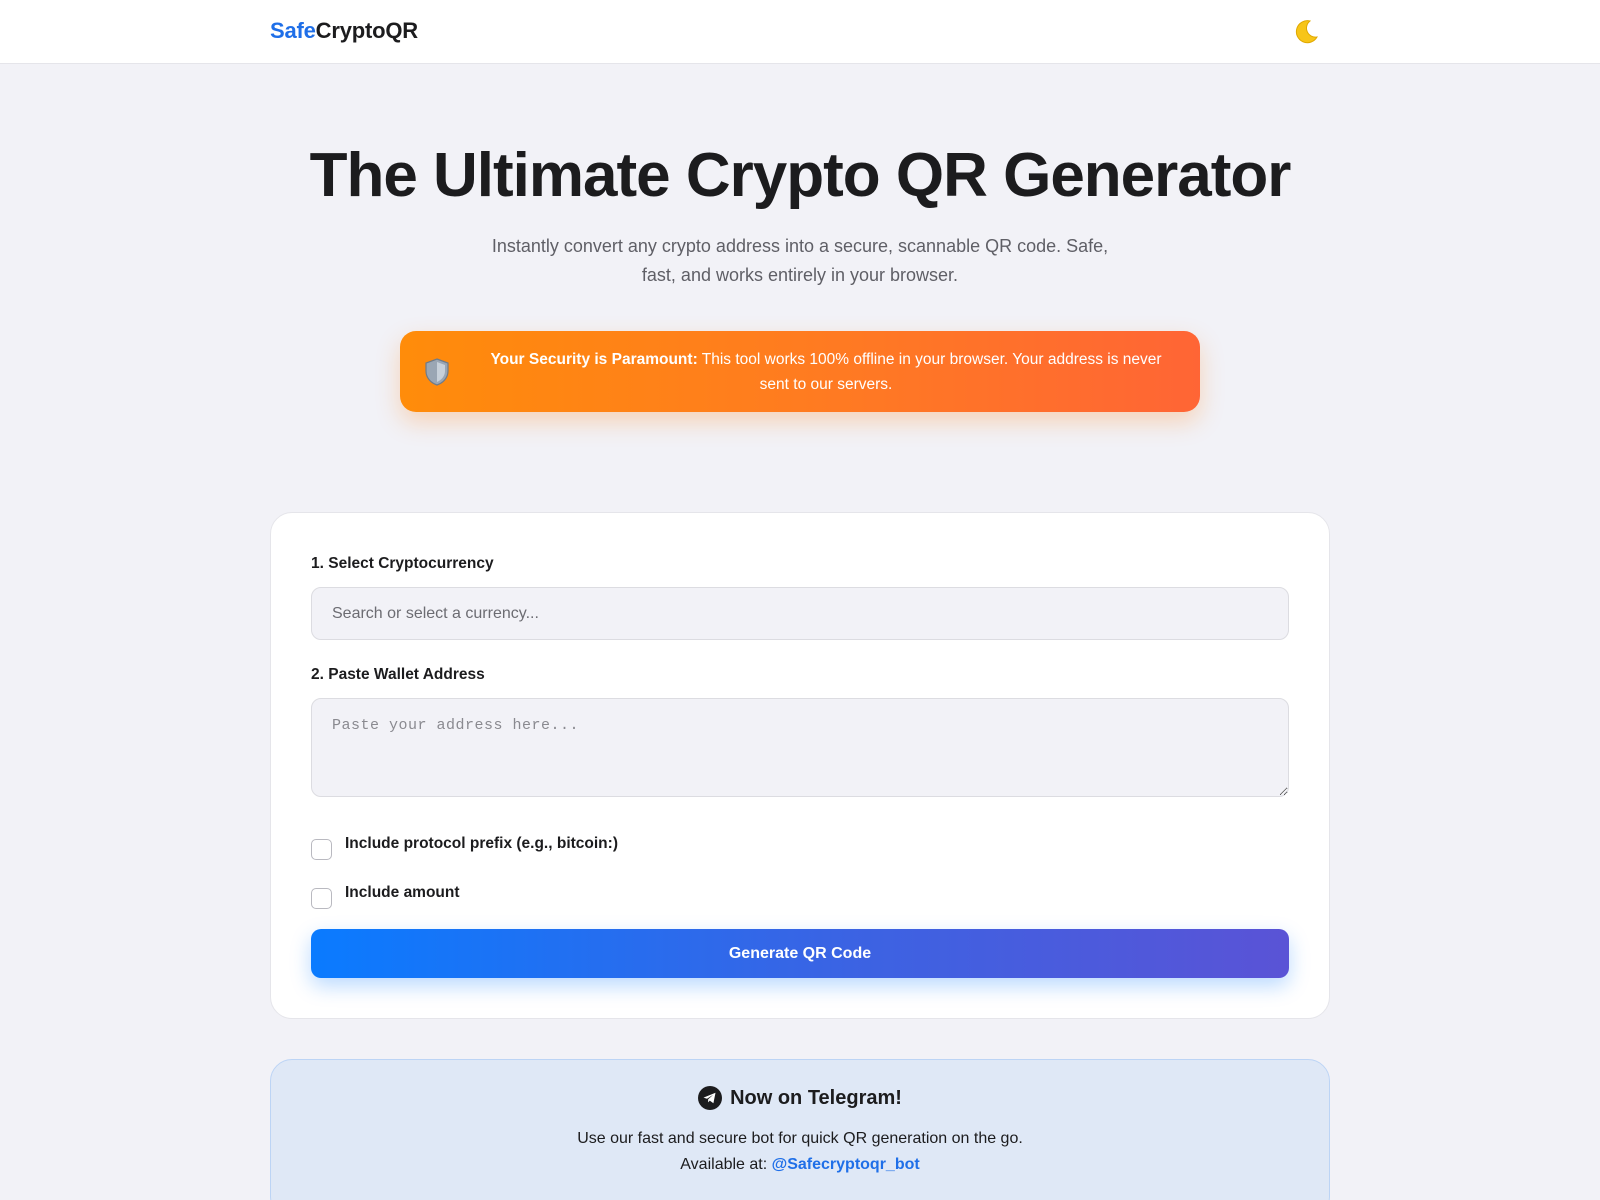  I want to click on logo-main-text: CryptoQR, so click(366, 30).